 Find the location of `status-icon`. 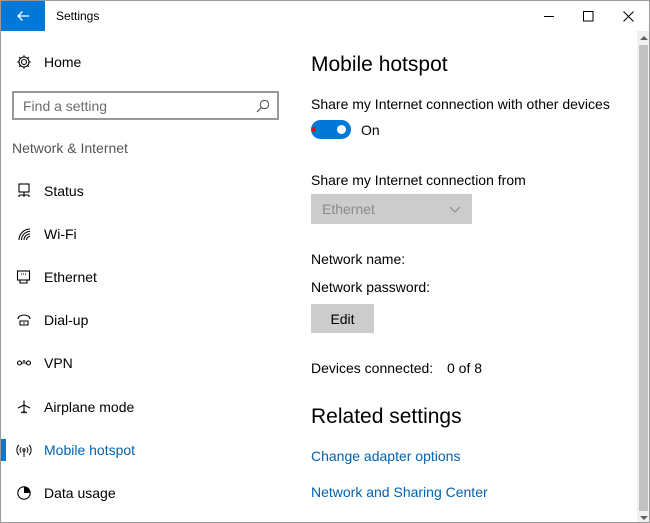

status-icon is located at coordinates (24, 191).